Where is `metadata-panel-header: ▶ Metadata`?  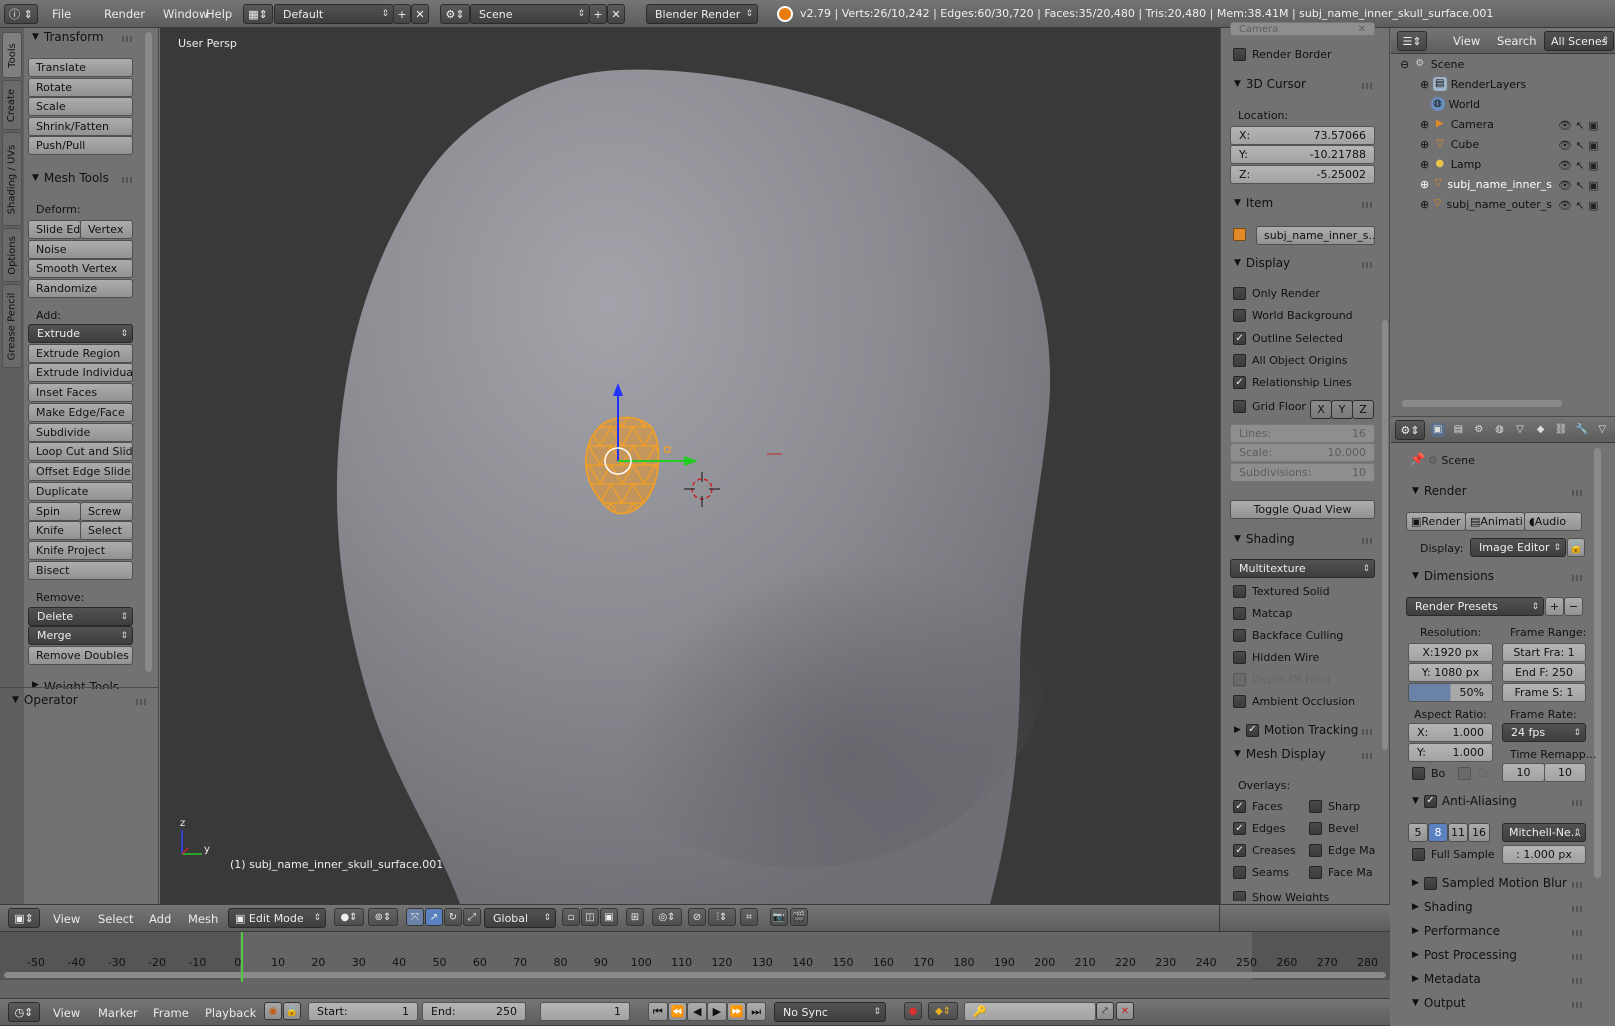 metadata-panel-header: ▶ Metadata is located at coordinates (1446, 979).